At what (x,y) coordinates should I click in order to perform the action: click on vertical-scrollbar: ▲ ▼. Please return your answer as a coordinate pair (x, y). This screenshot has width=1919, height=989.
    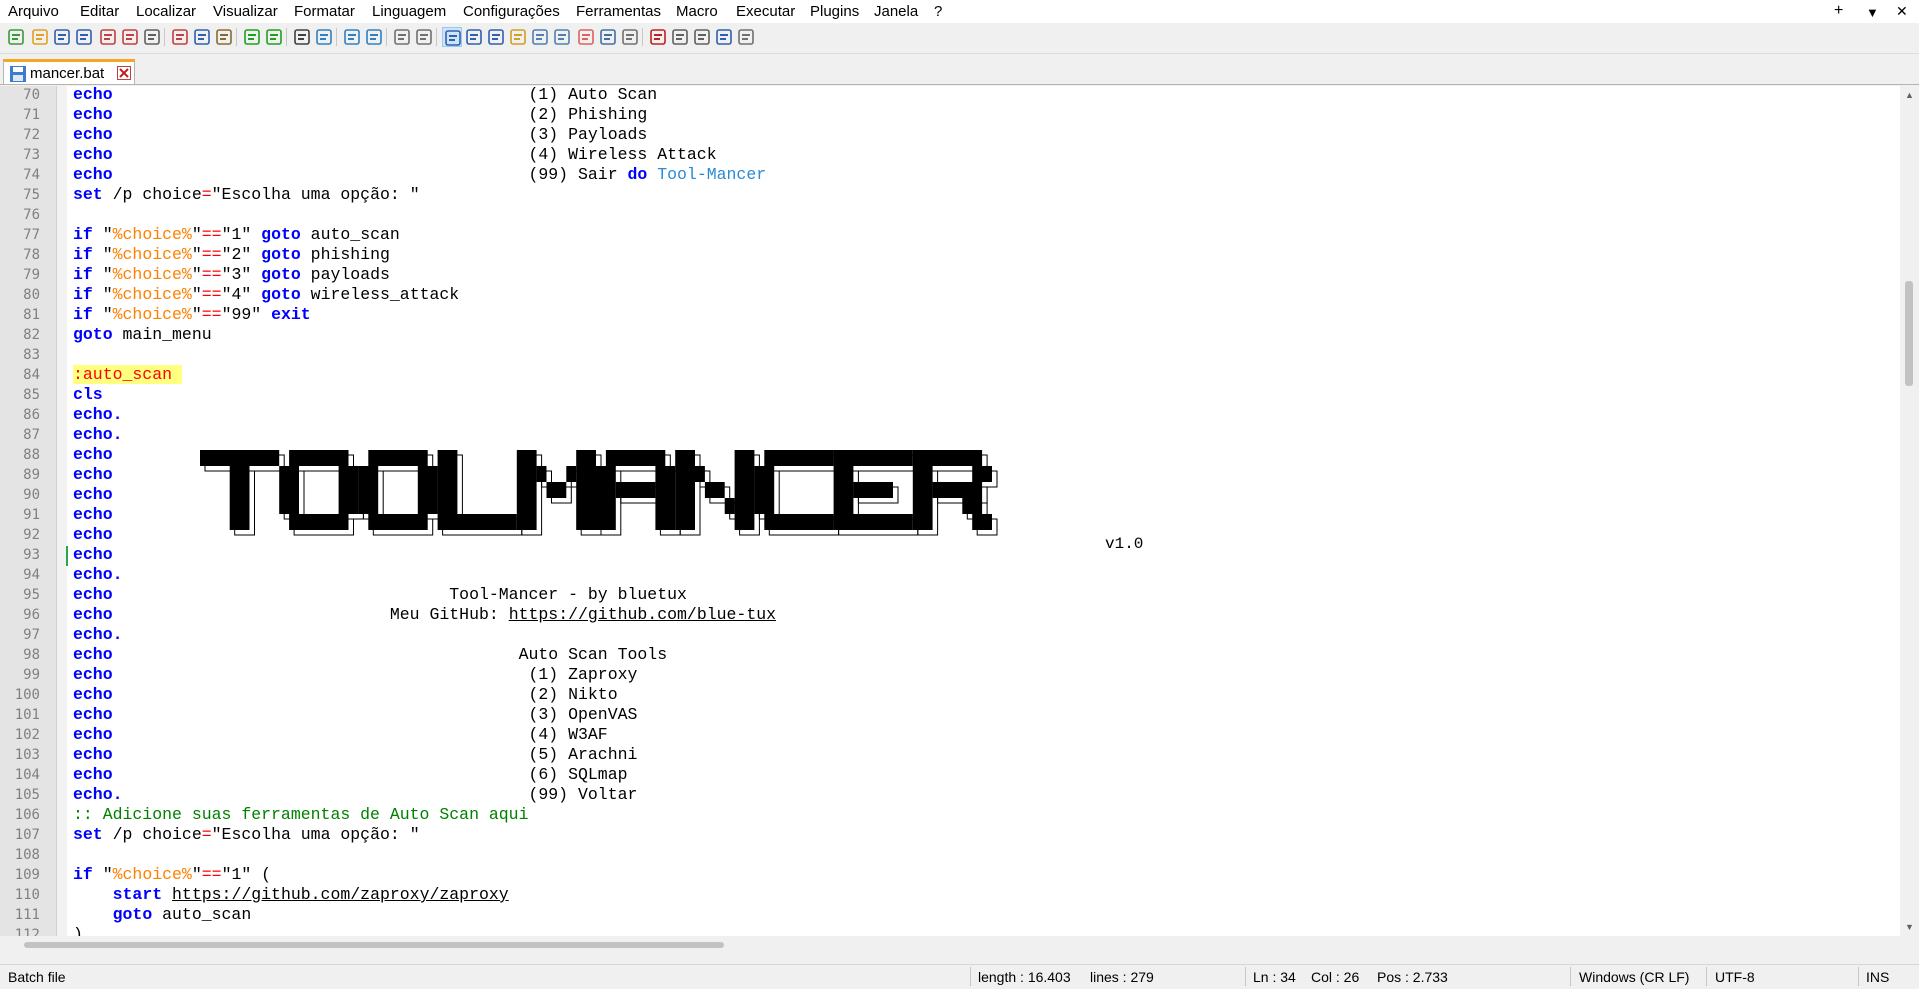
    Looking at the image, I should click on (1909, 511).